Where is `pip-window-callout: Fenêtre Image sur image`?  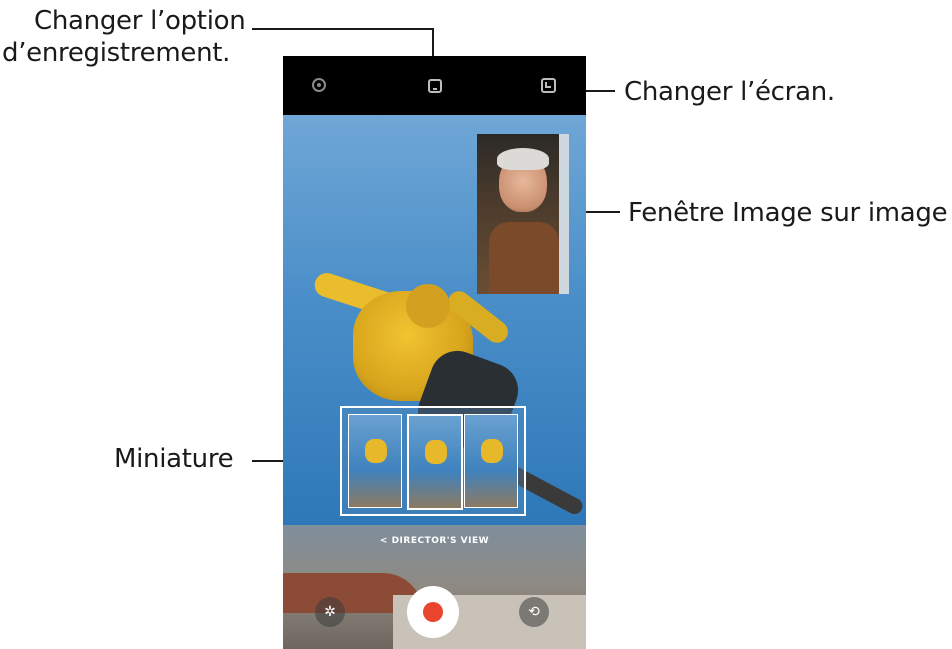
pip-window-callout: Fenêtre Image sur image is located at coordinates (788, 213).